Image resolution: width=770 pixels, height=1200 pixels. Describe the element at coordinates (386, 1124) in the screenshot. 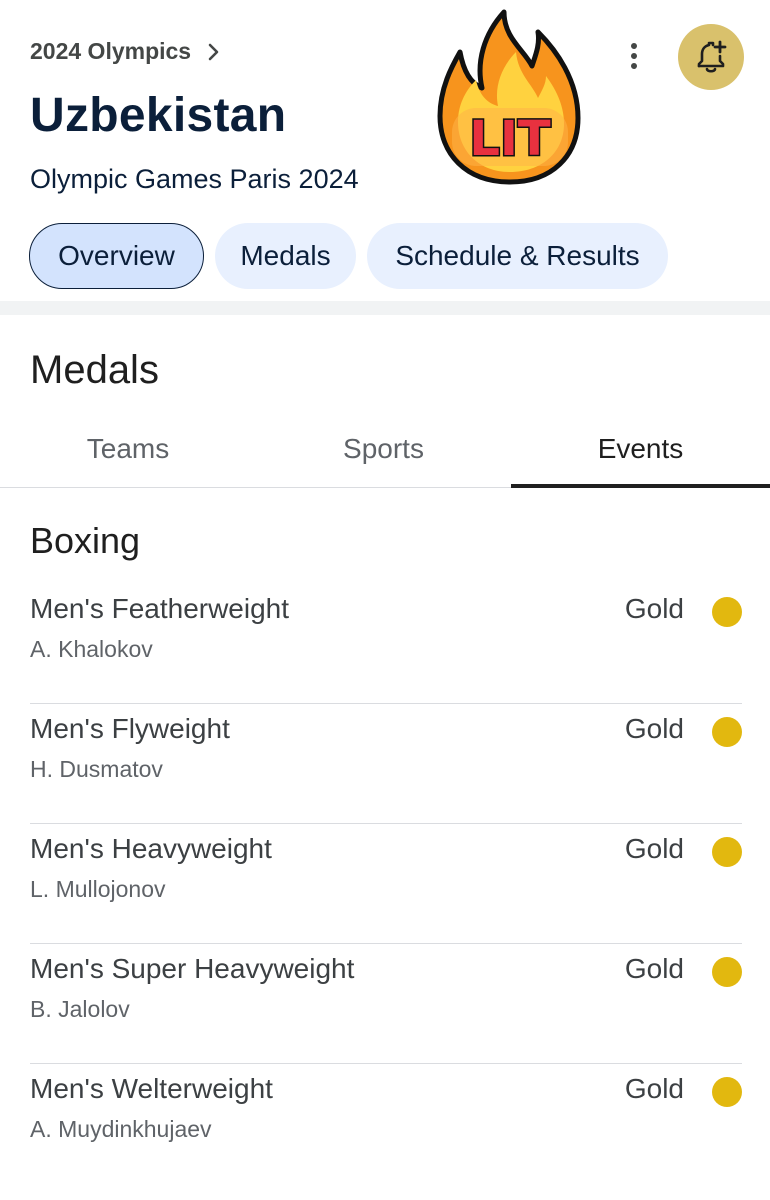

I see `event-row: Men's Welterweight A. Muydinkhujaev Gold` at that location.